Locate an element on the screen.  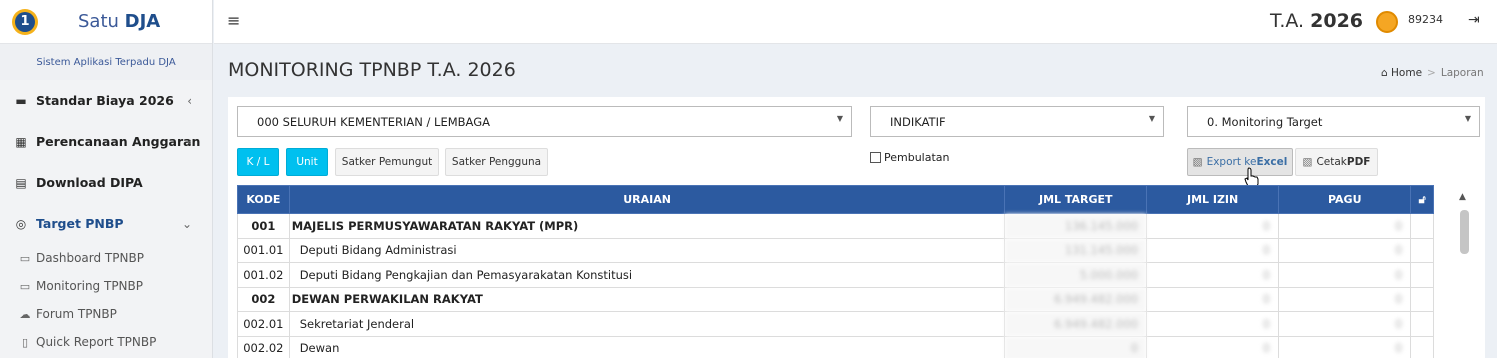
cell-jml-target: 131.145.000 is located at coordinates (1076, 250).